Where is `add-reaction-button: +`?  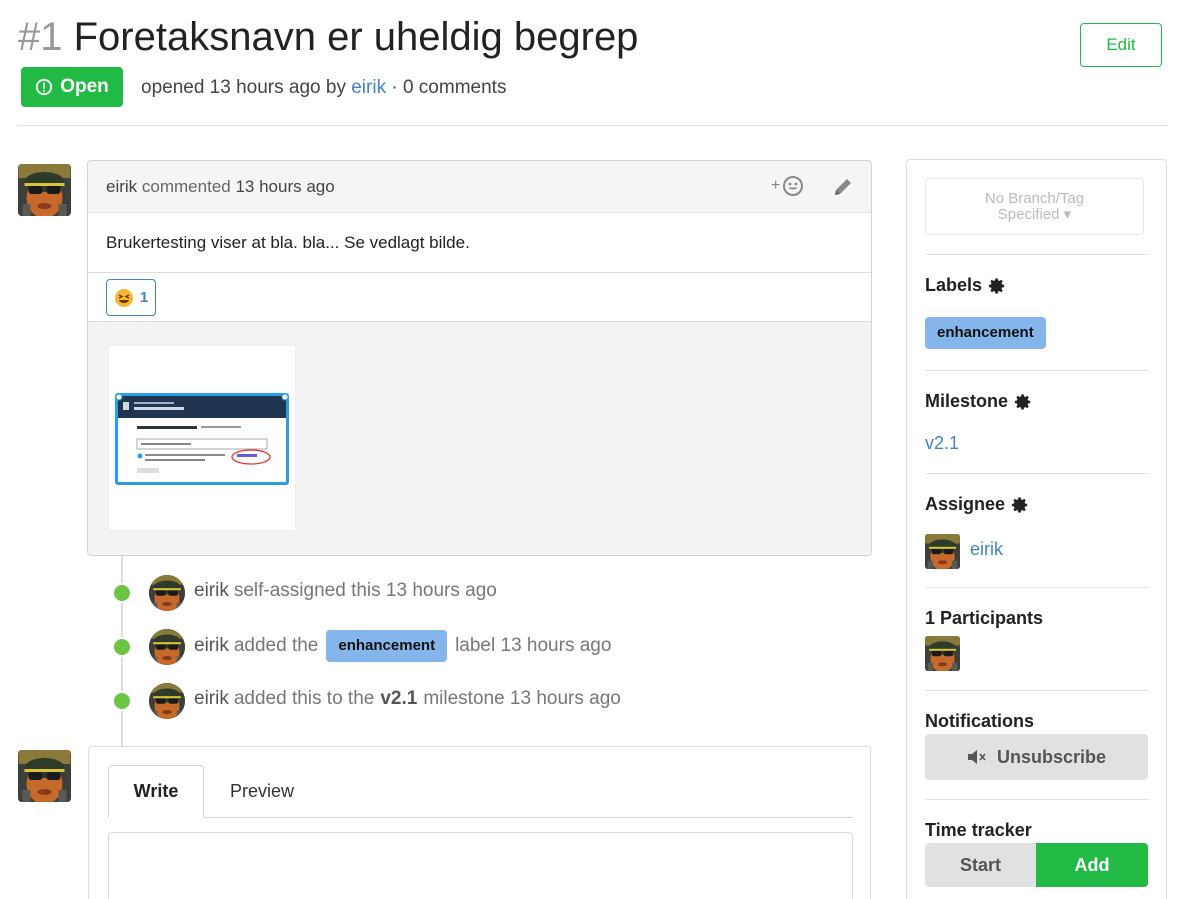 add-reaction-button: + is located at coordinates (787, 186).